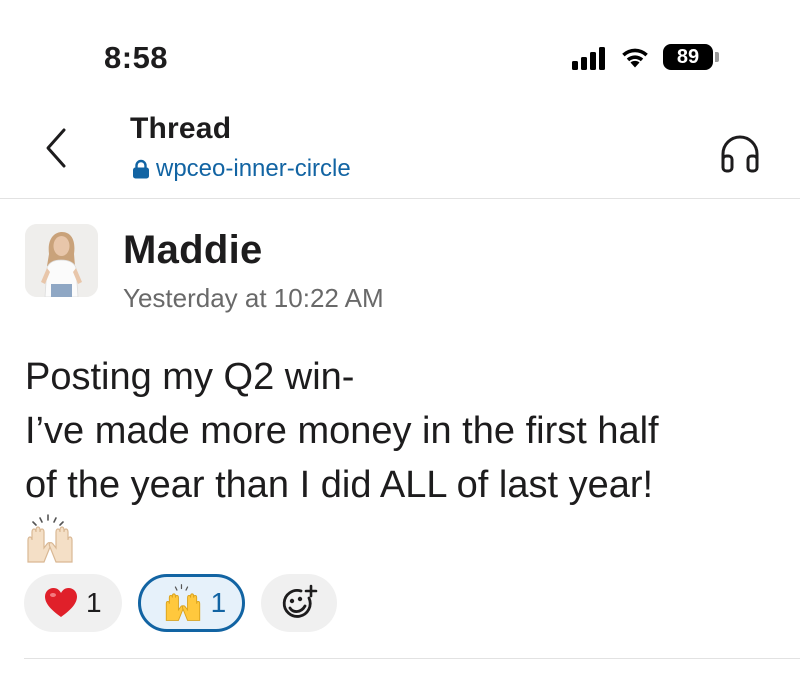 The width and height of the screenshot is (800, 678). I want to click on channel-link: wpceo-inner-circle, so click(241, 169).